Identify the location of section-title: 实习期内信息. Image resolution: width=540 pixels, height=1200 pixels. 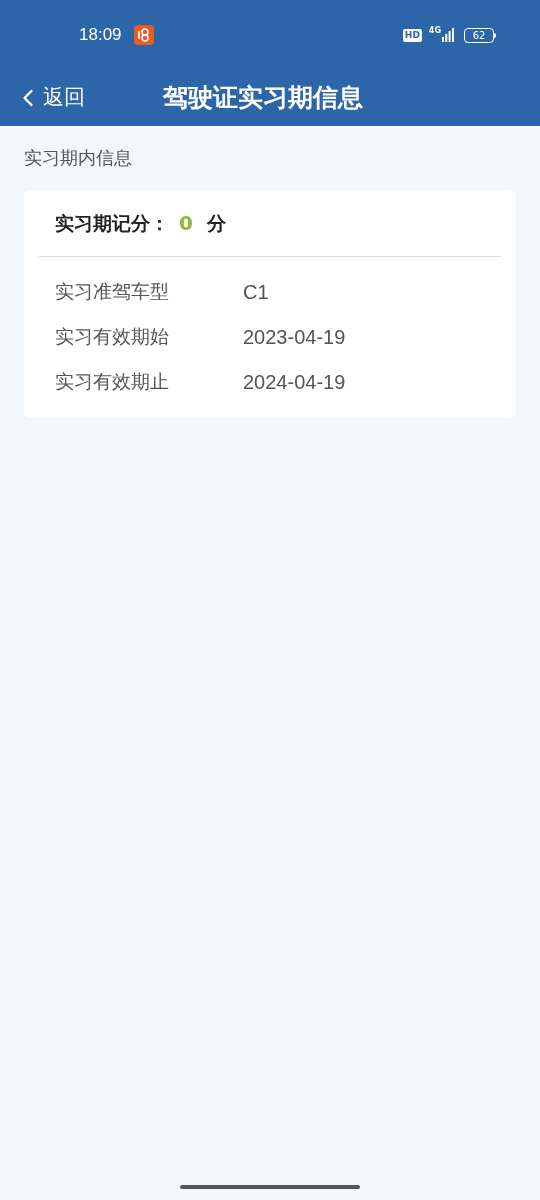
(78, 158).